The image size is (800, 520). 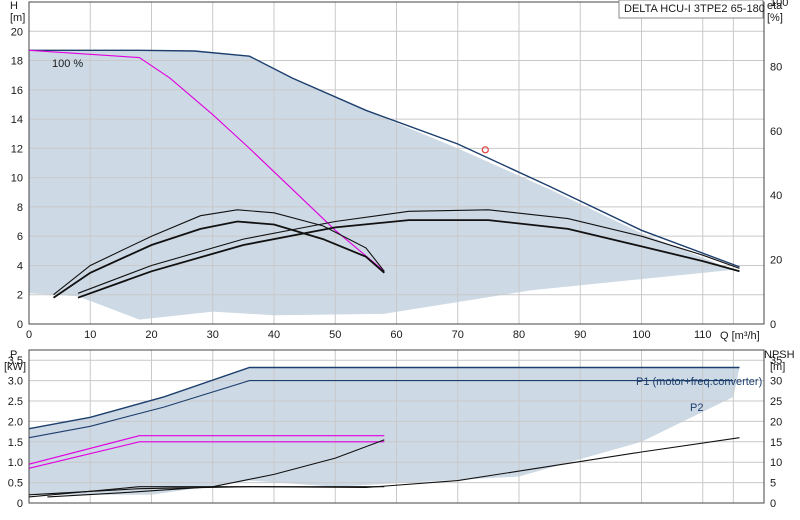 I want to click on x-axis-label: Q [m³/h], so click(x=740, y=336).